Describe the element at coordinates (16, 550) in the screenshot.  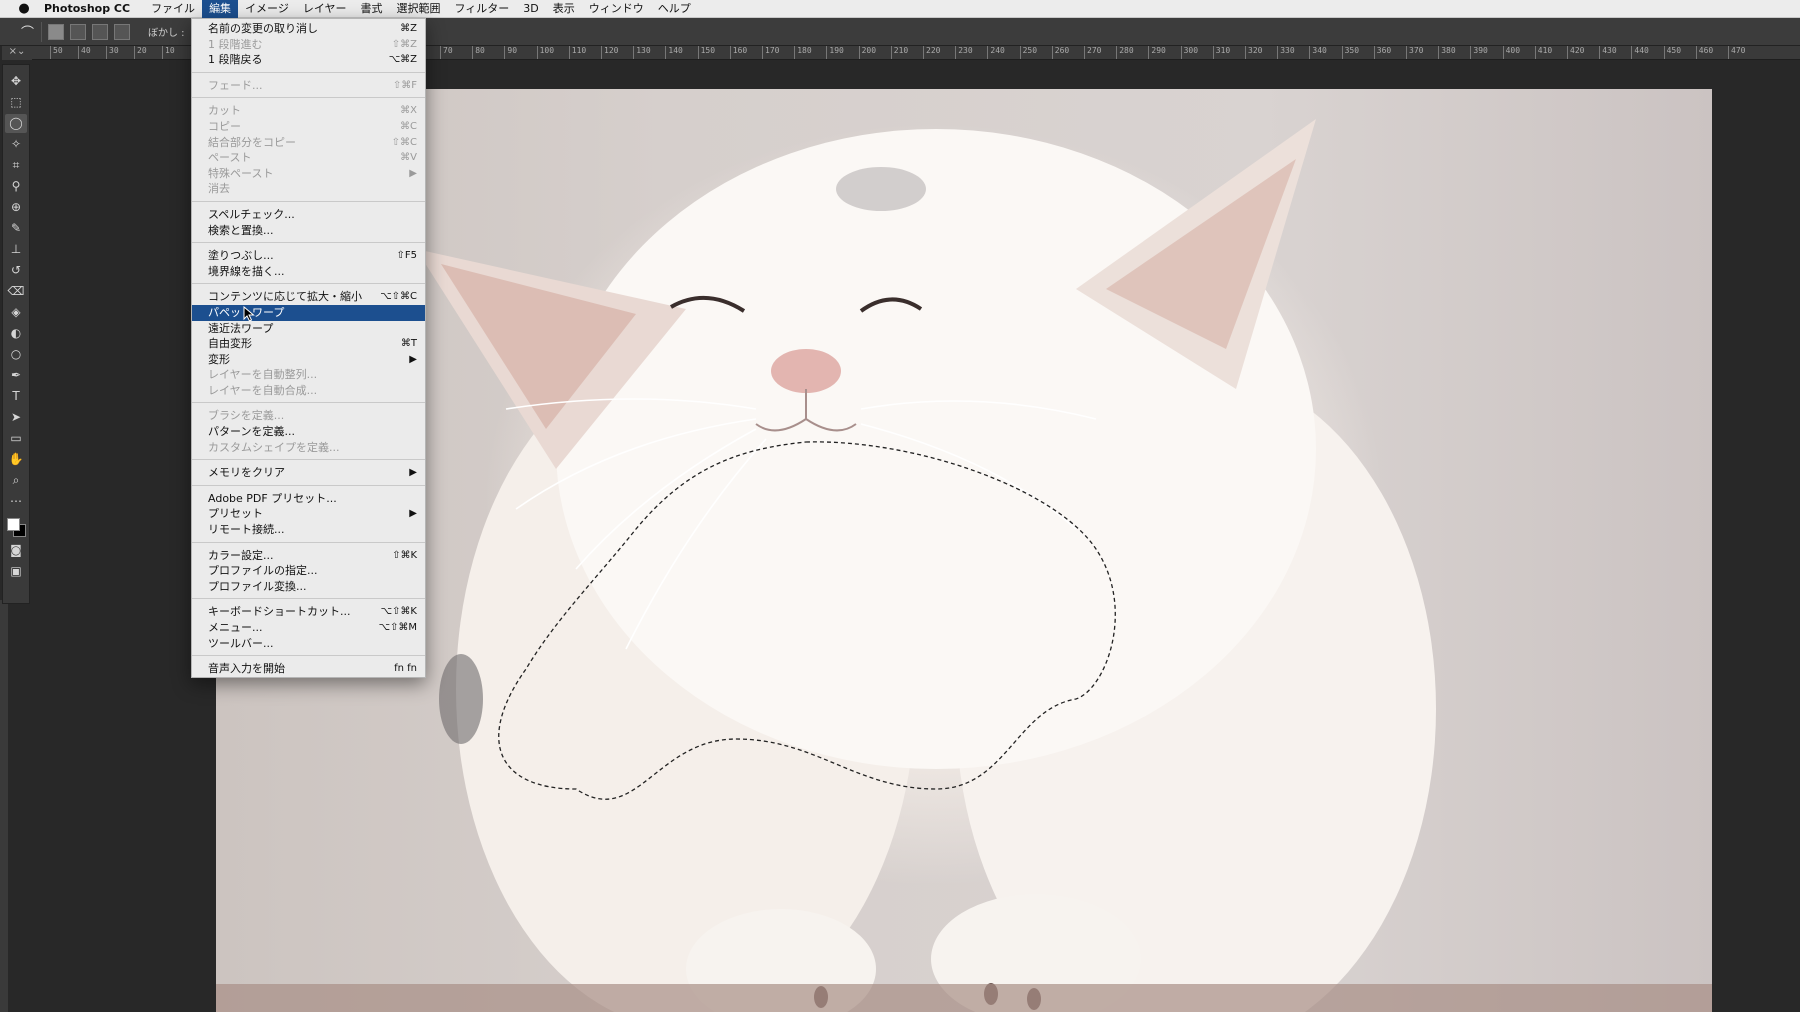
I see `quick-mask-icon: ◙` at that location.